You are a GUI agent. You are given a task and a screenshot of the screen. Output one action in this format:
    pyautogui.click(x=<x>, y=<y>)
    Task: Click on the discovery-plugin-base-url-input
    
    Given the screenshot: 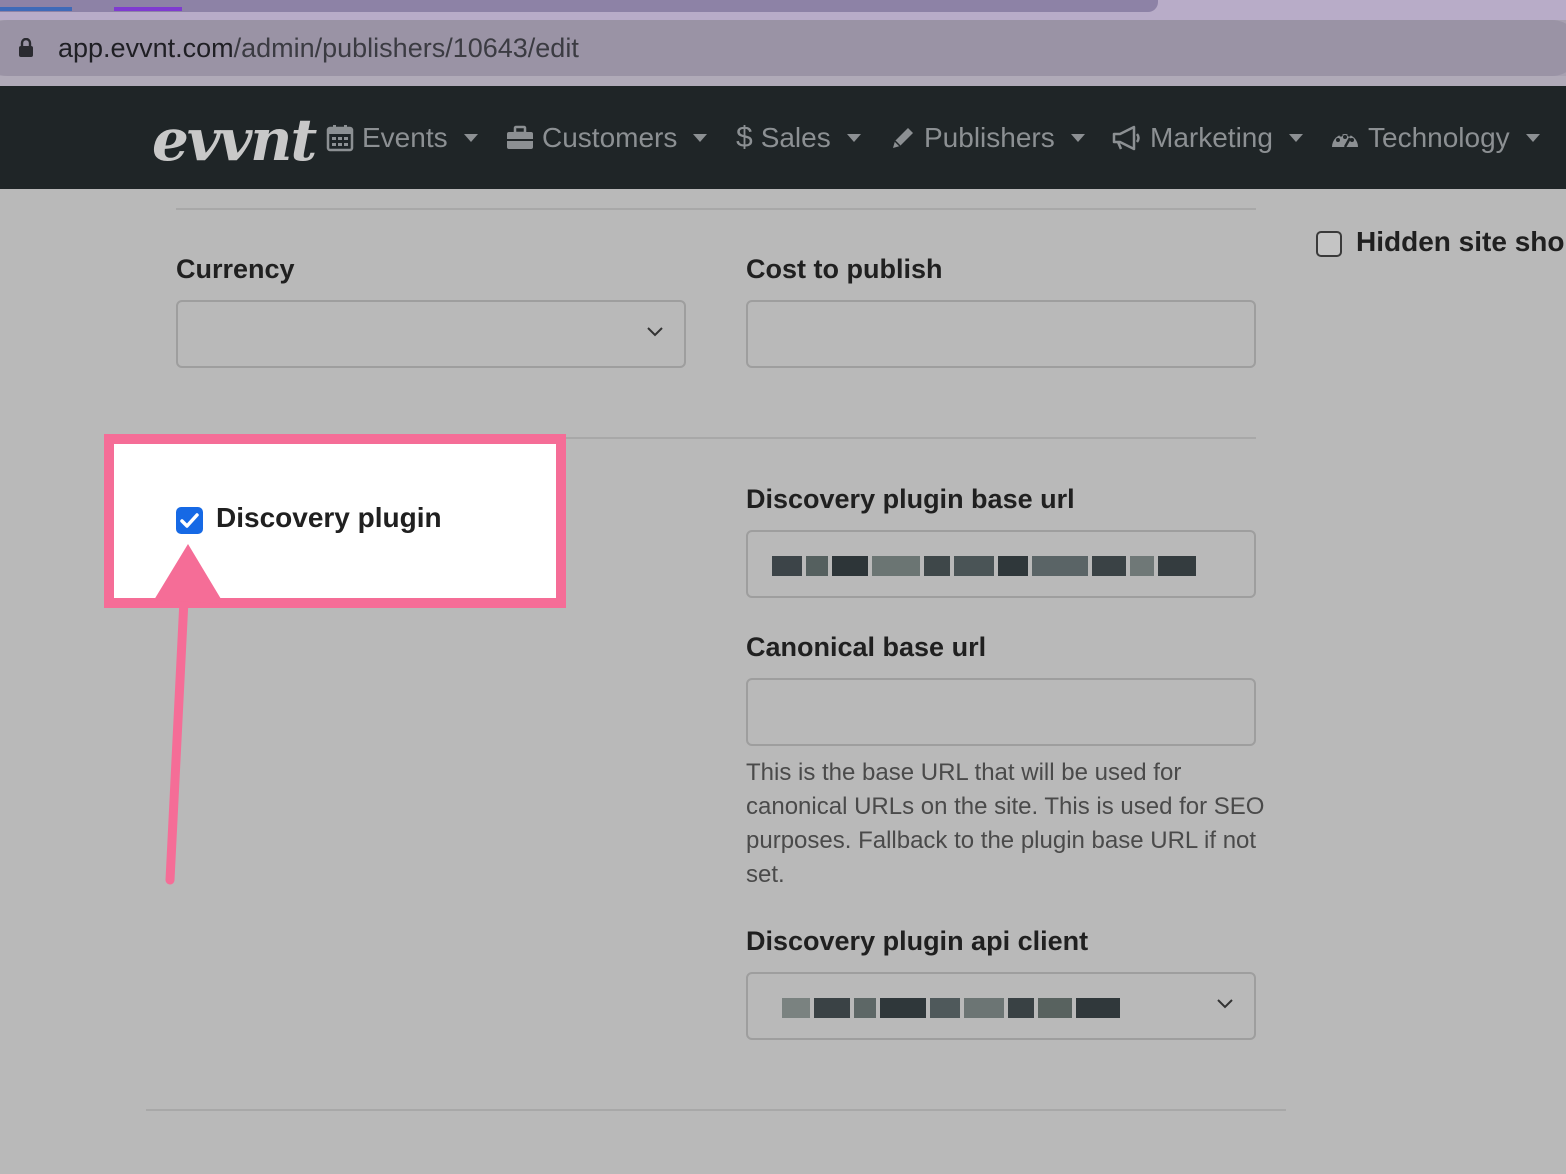 What is the action you would take?
    pyautogui.click(x=1001, y=564)
    